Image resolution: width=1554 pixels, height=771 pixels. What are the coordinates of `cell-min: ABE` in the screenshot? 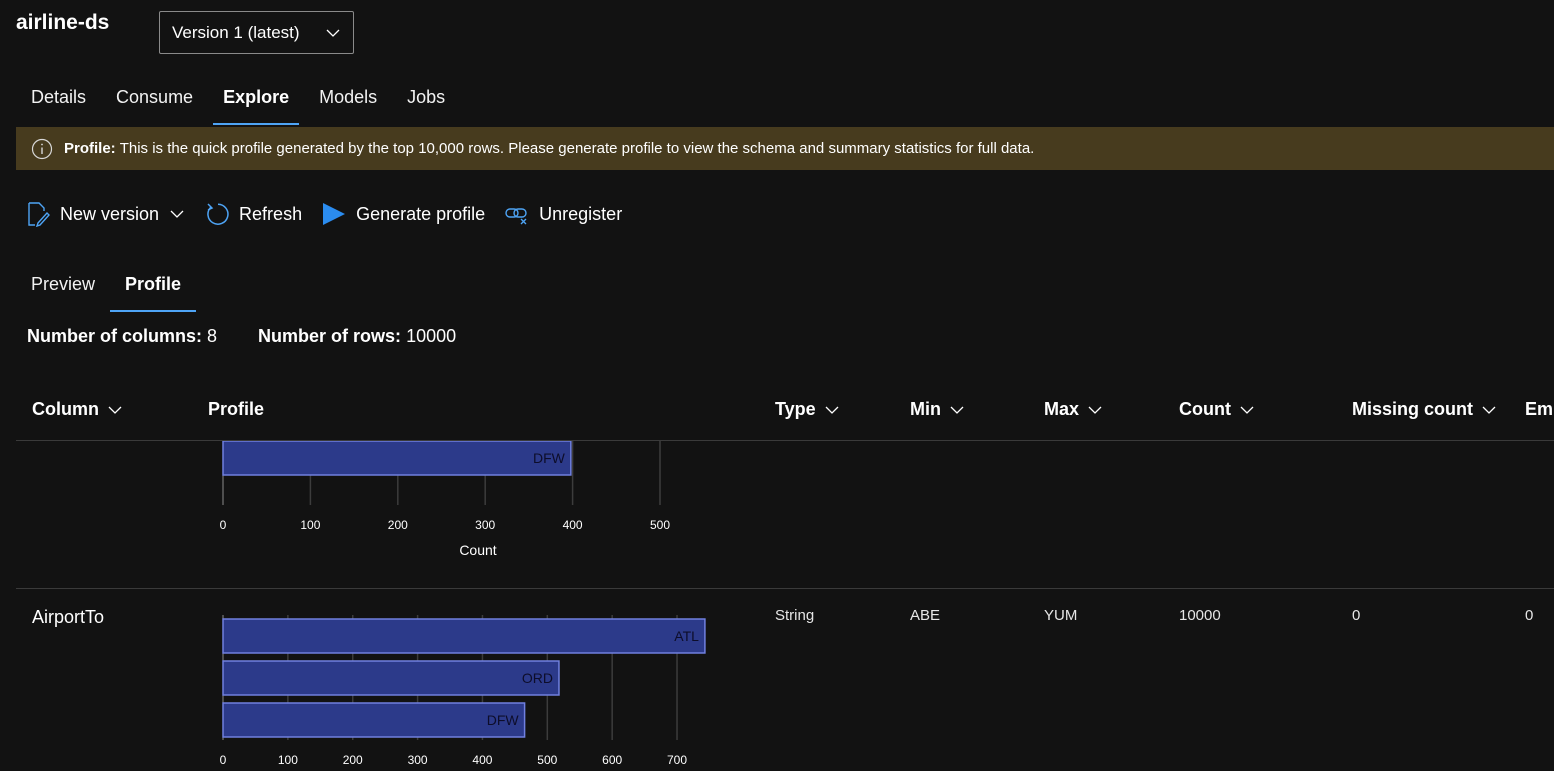 It's located at (925, 615).